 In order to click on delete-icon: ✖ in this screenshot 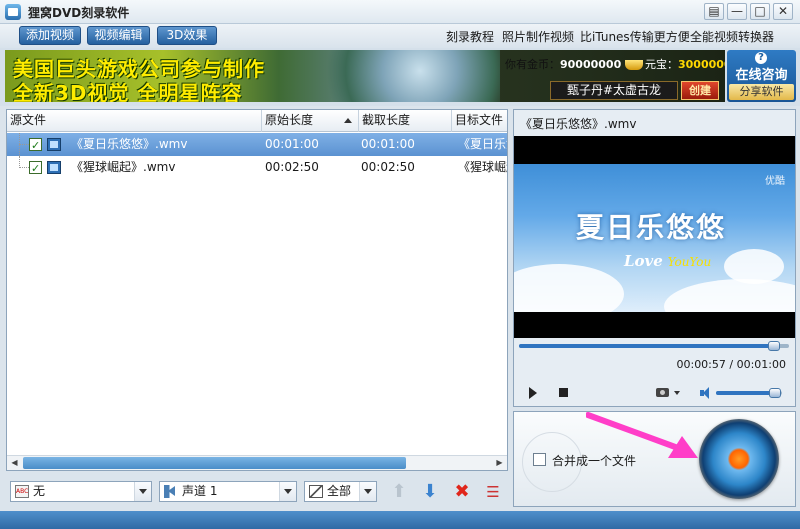, I will do `click(462, 492)`.